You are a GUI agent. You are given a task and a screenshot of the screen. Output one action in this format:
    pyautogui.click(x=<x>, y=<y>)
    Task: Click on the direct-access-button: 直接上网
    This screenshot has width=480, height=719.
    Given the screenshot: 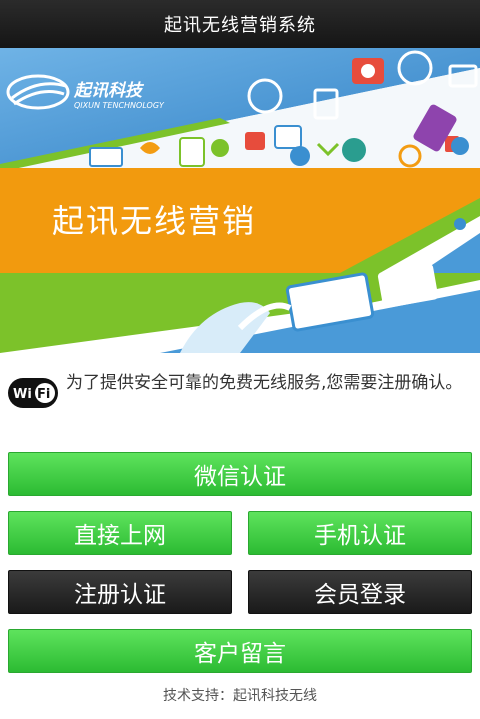 What is the action you would take?
    pyautogui.click(x=120, y=533)
    